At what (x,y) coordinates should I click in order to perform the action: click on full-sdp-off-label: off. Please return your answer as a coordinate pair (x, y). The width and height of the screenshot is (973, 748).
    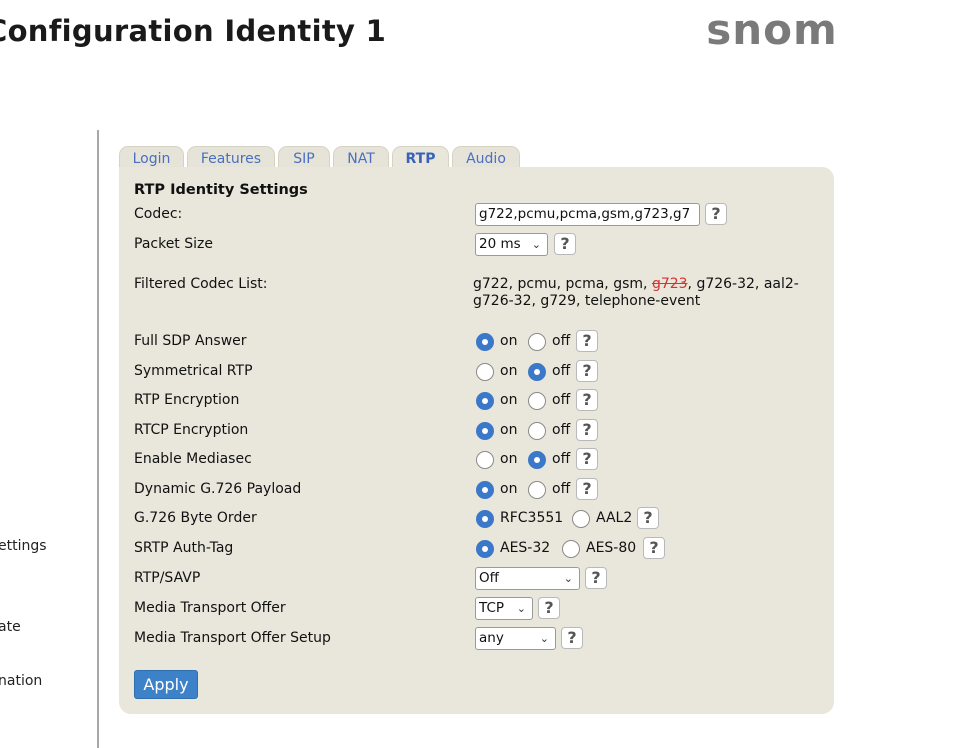
    Looking at the image, I should click on (561, 341).